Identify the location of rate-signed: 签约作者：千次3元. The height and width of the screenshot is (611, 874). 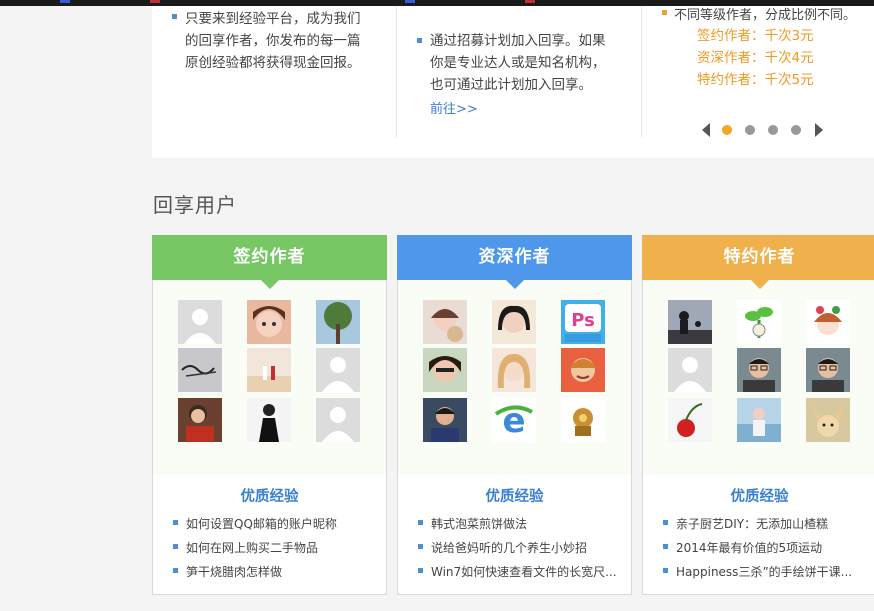
(755, 36).